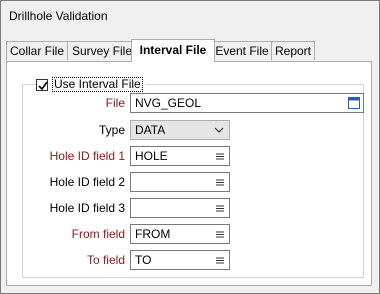 This screenshot has height=294, width=380. I want to click on file-input: NVG_GEOL, so click(247, 103).